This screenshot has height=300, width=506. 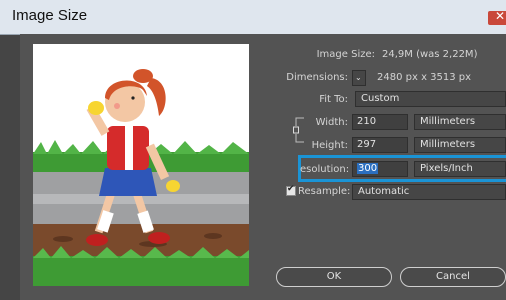 What do you see at coordinates (367, 121) in the screenshot?
I see `width-value: 210` at bounding box center [367, 121].